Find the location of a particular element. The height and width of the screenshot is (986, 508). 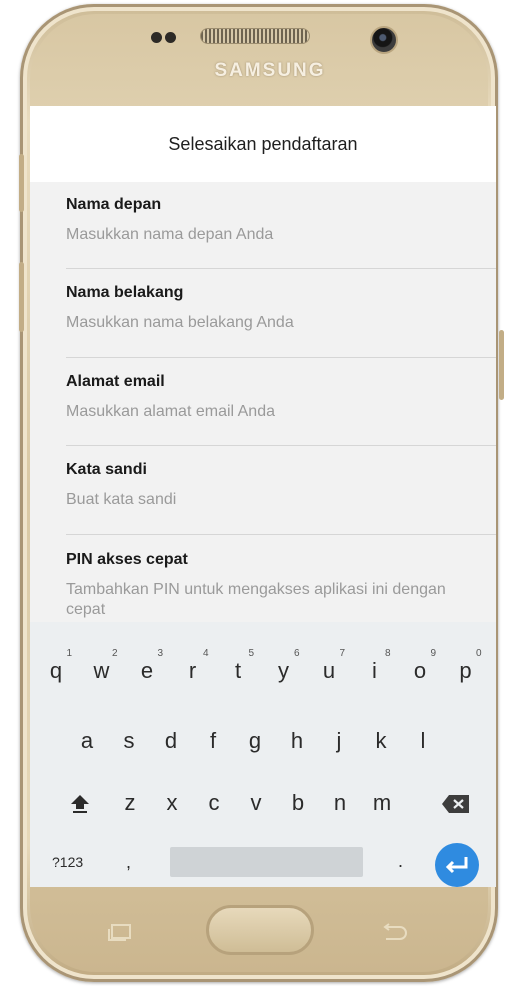

field-placeholder: Masukkan nama depan Anda is located at coordinates (170, 234).